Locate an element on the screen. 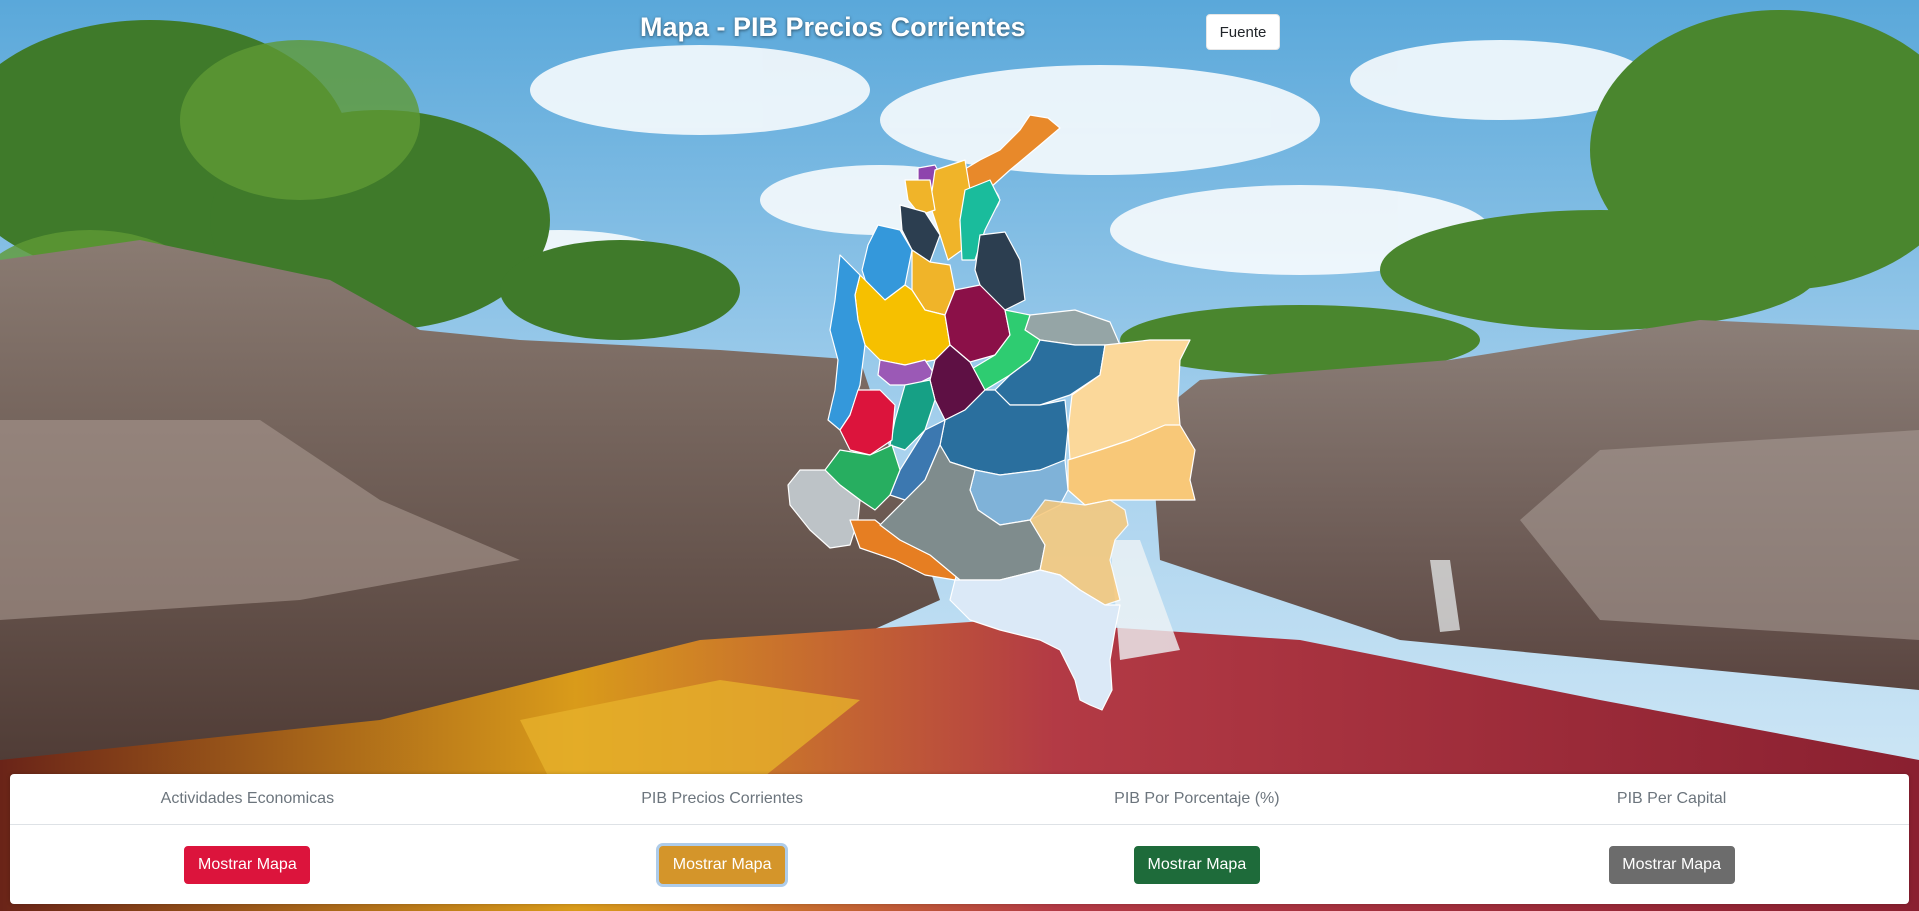  column-label: PIB Precios Corrientes is located at coordinates (722, 798).